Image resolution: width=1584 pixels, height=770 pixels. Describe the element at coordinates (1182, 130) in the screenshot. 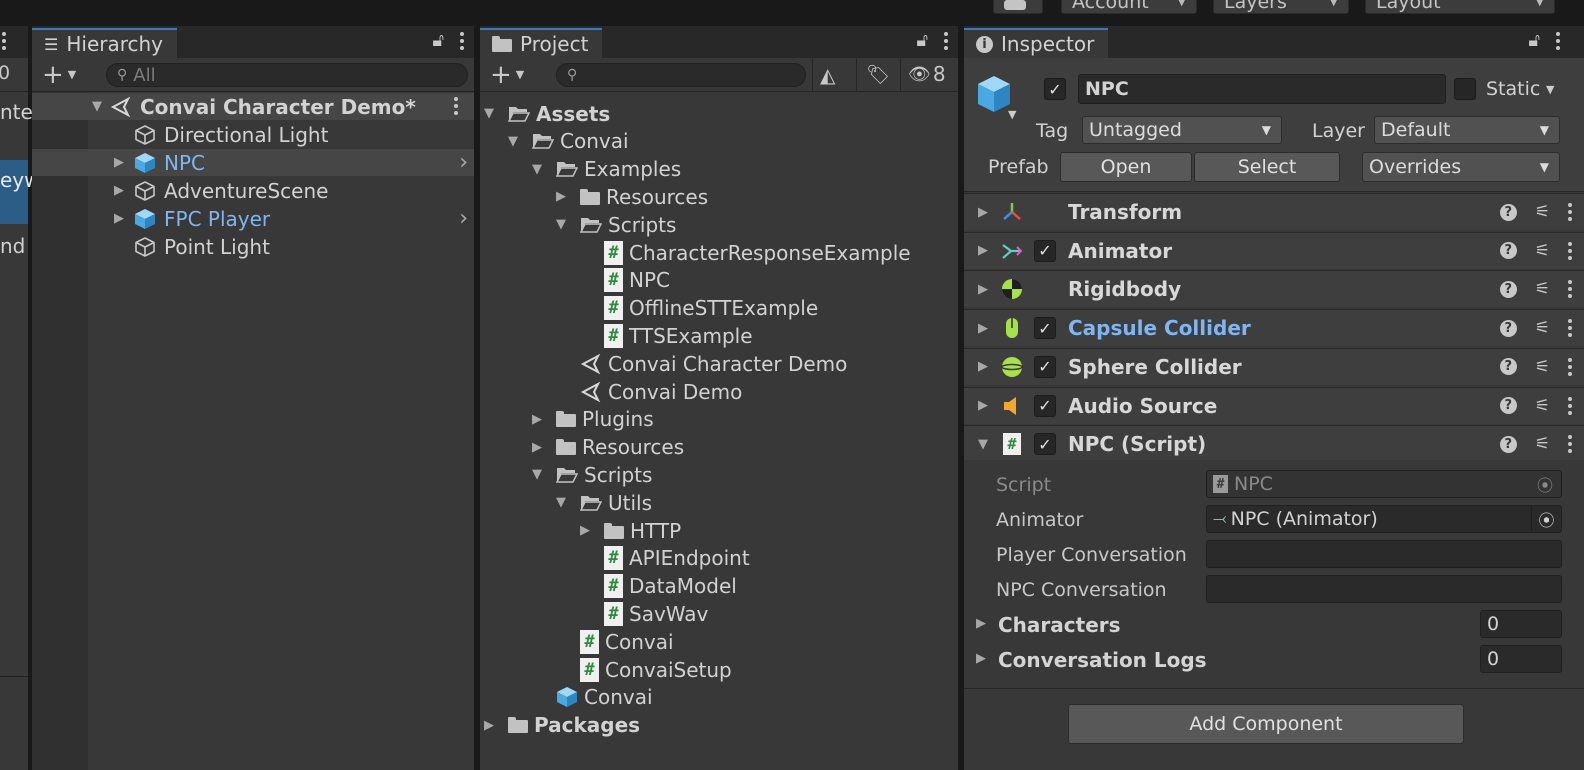

I see `tag-dropdown: Untagged ▼` at that location.